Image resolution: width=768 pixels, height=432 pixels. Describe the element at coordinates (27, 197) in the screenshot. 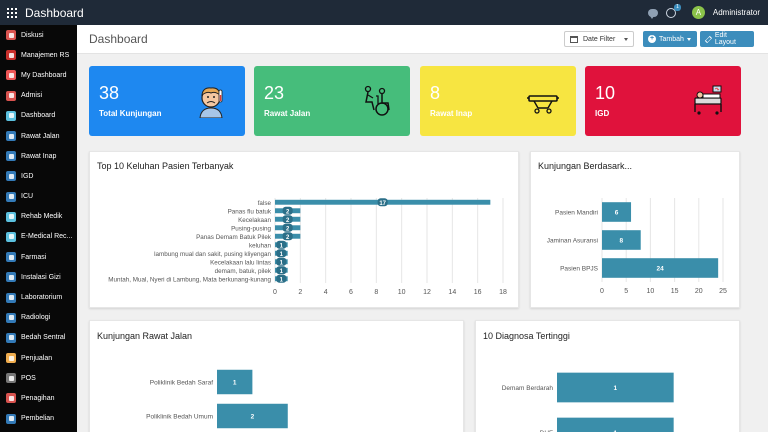

I see `sidebar-item-label: ICU` at that location.